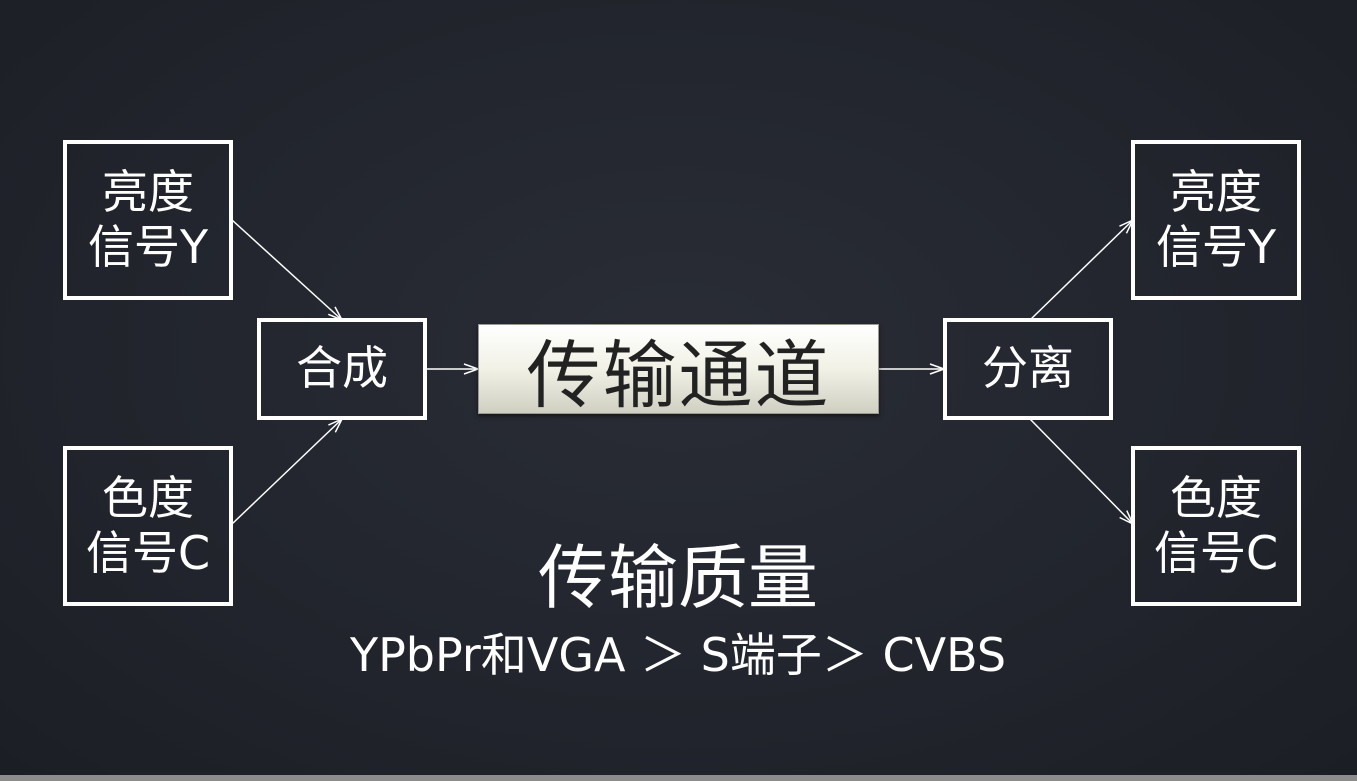  Describe the element at coordinates (286, 472) in the screenshot. I see `arrow-chroma-to-combine` at that location.